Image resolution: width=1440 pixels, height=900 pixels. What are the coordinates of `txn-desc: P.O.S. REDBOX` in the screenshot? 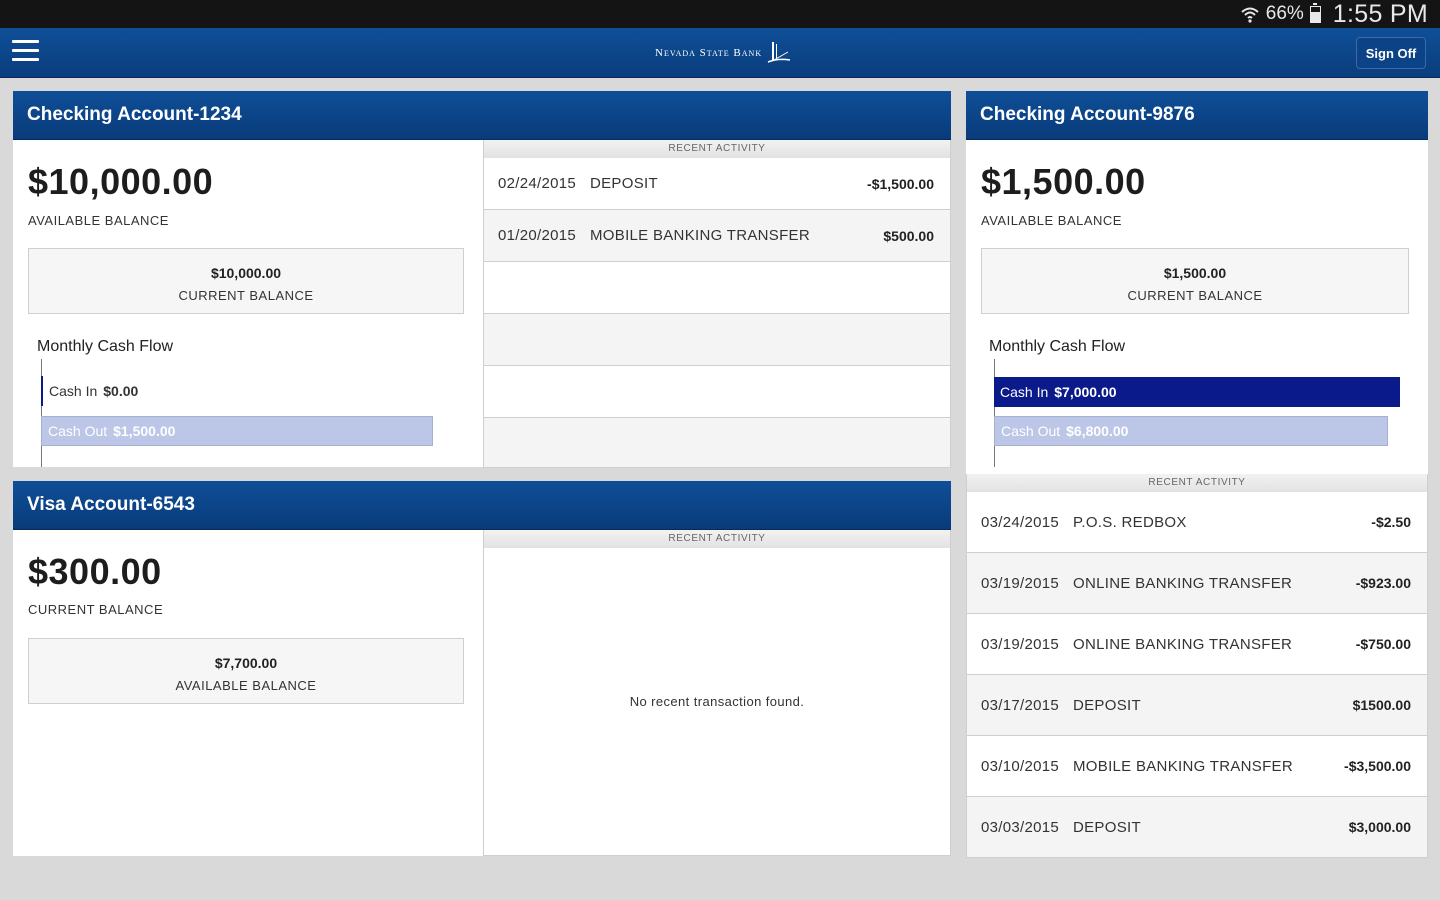 It's located at (1130, 522).